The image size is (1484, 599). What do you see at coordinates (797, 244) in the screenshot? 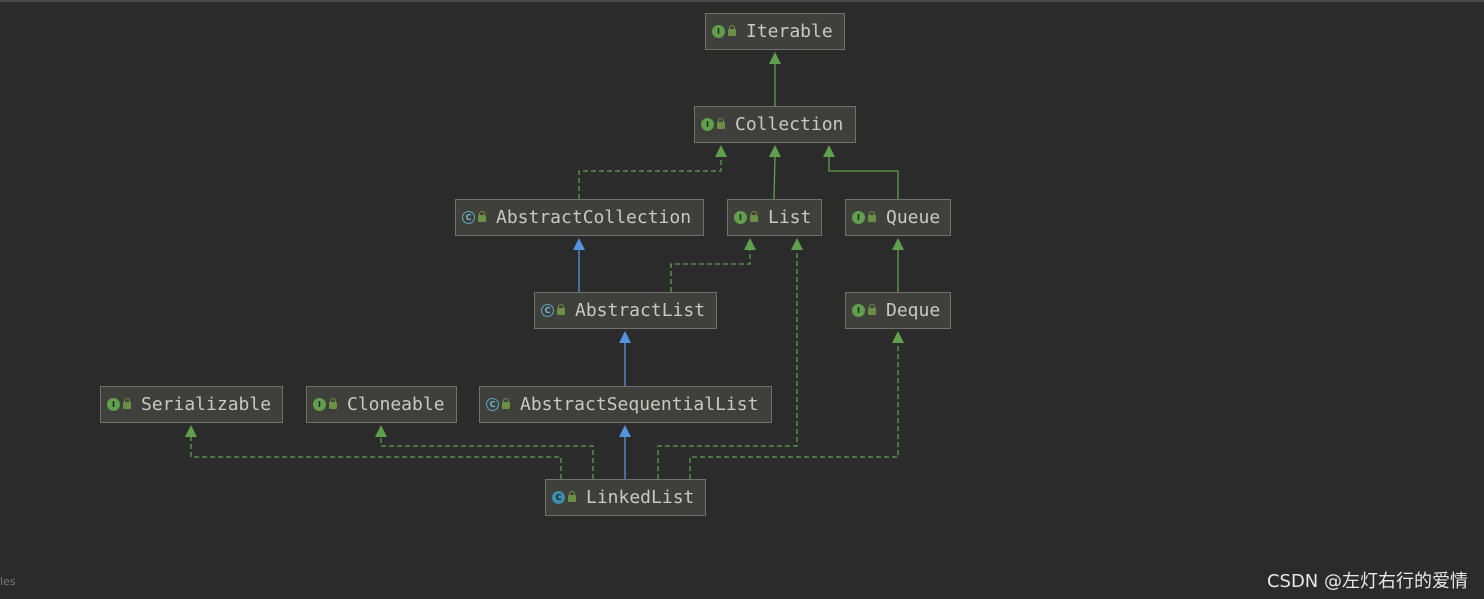
I see `arrowhead-linked_list-to-list` at bounding box center [797, 244].